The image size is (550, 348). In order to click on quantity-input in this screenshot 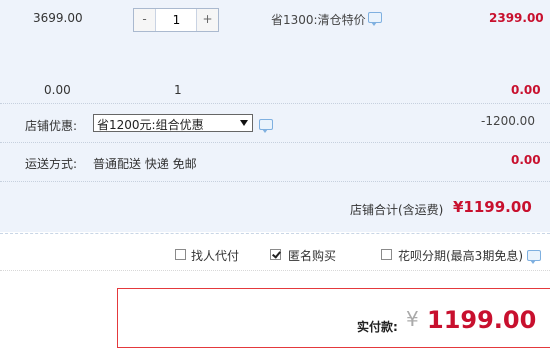, I will do `click(176, 20)`.